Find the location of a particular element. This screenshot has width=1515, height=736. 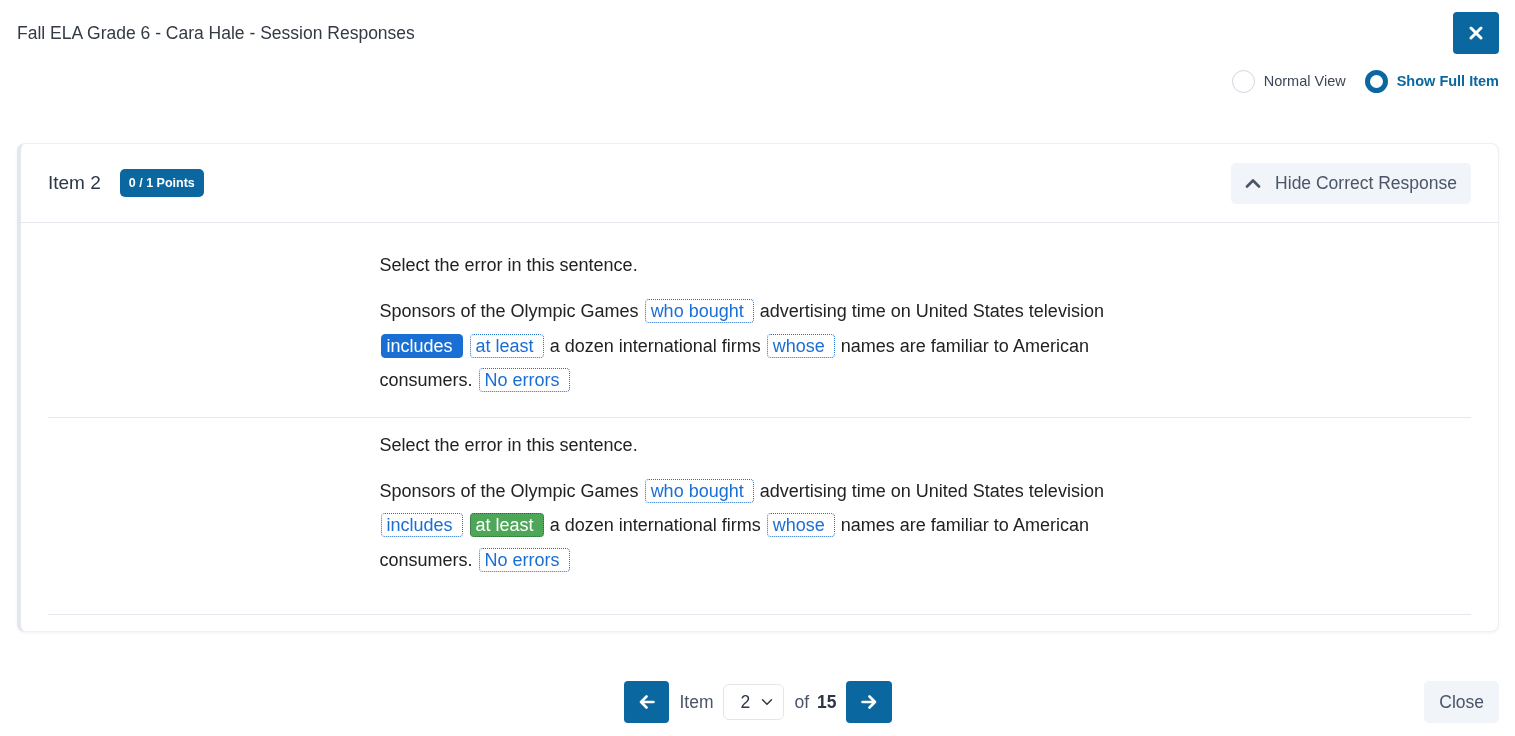

arrow-right-icon is located at coordinates (868, 702).